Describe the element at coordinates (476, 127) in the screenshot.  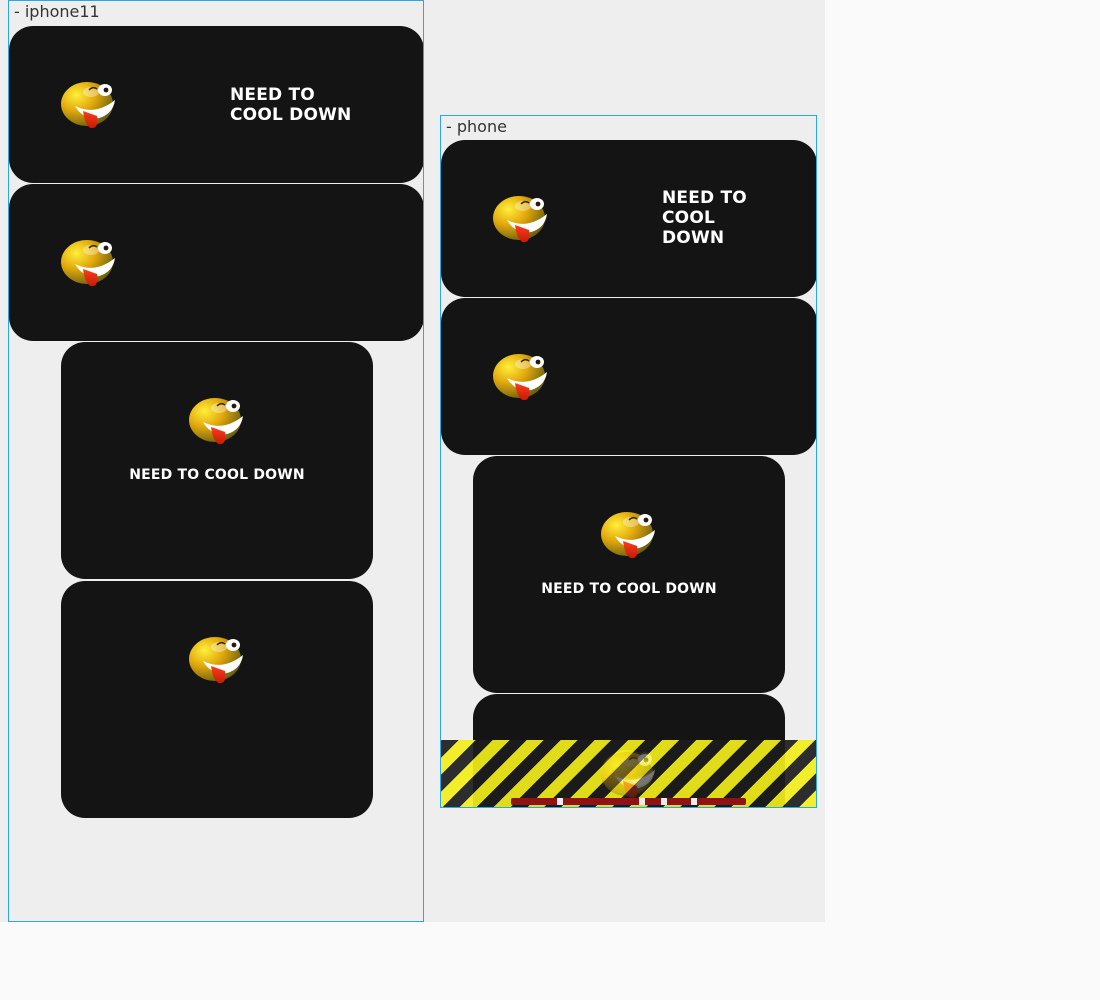
I see `phone-frame-label: - phone` at that location.